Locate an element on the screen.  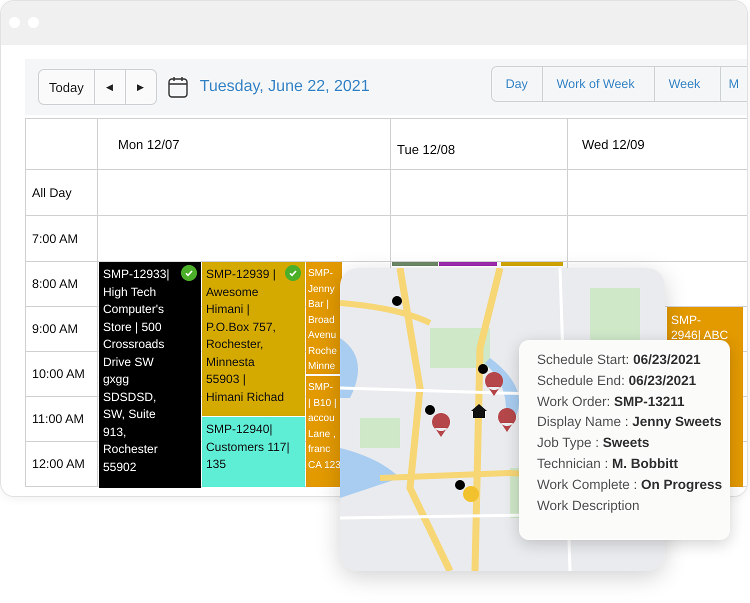
time-label: 9:00 AM is located at coordinates (55, 329).